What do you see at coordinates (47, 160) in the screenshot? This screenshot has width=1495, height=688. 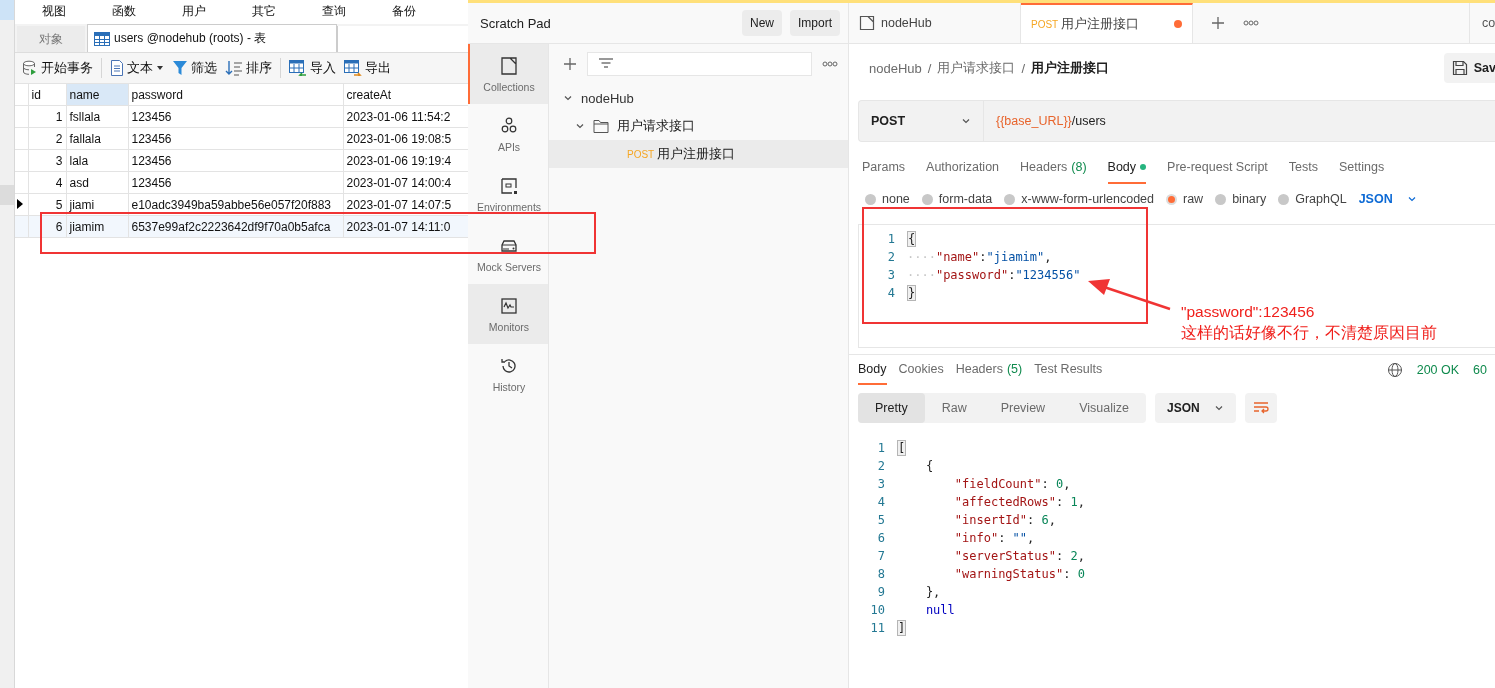 I see `table-cell: 3` at bounding box center [47, 160].